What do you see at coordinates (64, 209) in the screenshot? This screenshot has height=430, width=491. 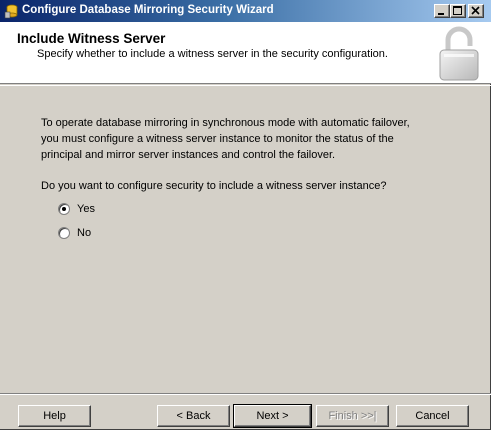 I see `yes-radio` at bounding box center [64, 209].